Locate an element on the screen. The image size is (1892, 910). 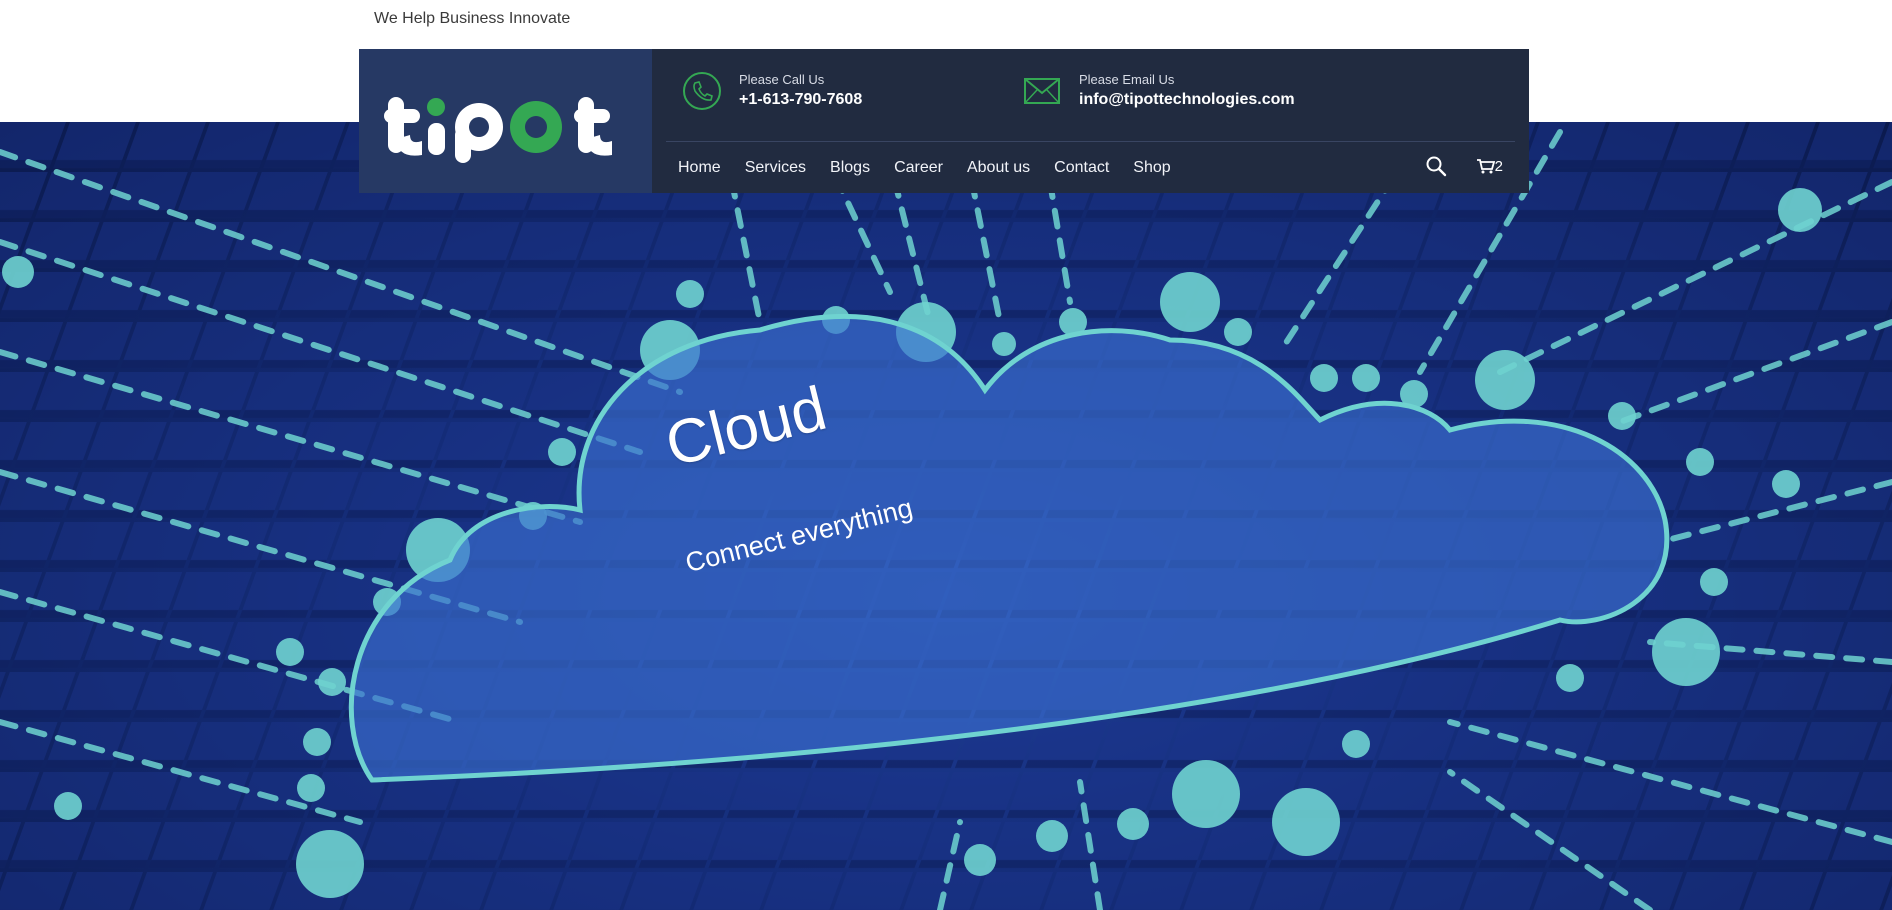
nav-blogs: Blogs is located at coordinates (850, 168).